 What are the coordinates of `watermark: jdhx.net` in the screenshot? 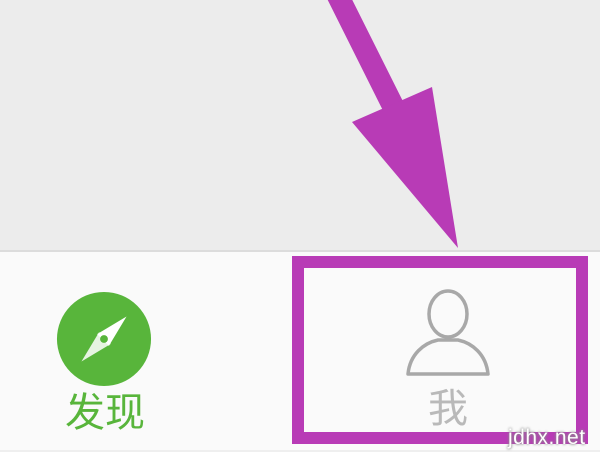 It's located at (547, 437).